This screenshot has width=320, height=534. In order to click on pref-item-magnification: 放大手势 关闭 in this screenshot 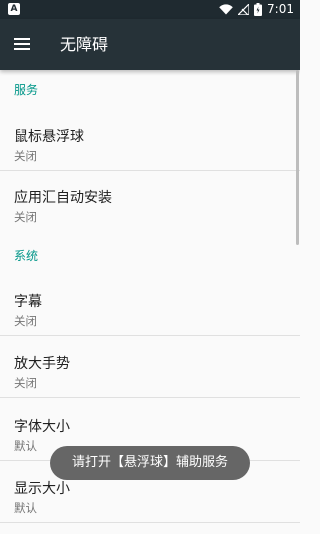, I will do `click(150, 369)`.